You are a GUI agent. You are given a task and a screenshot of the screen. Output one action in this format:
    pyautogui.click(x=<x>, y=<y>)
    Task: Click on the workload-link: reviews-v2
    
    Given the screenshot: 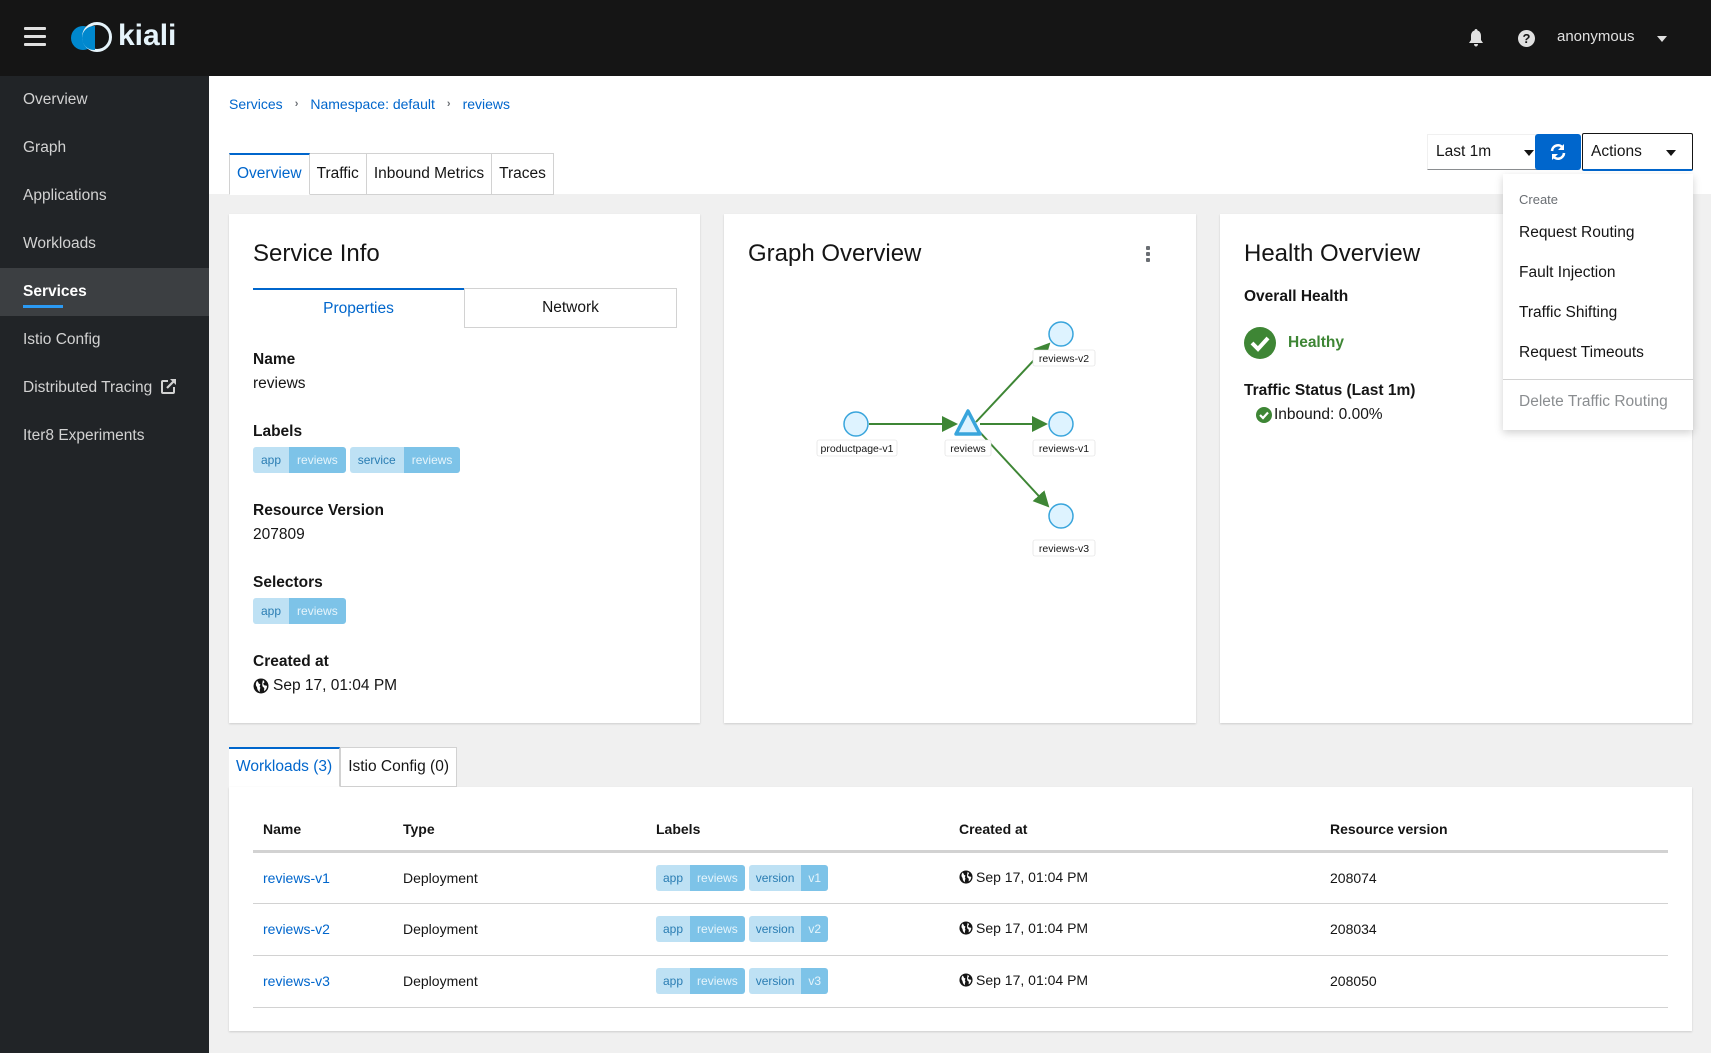 What is the action you would take?
    pyautogui.click(x=296, y=929)
    